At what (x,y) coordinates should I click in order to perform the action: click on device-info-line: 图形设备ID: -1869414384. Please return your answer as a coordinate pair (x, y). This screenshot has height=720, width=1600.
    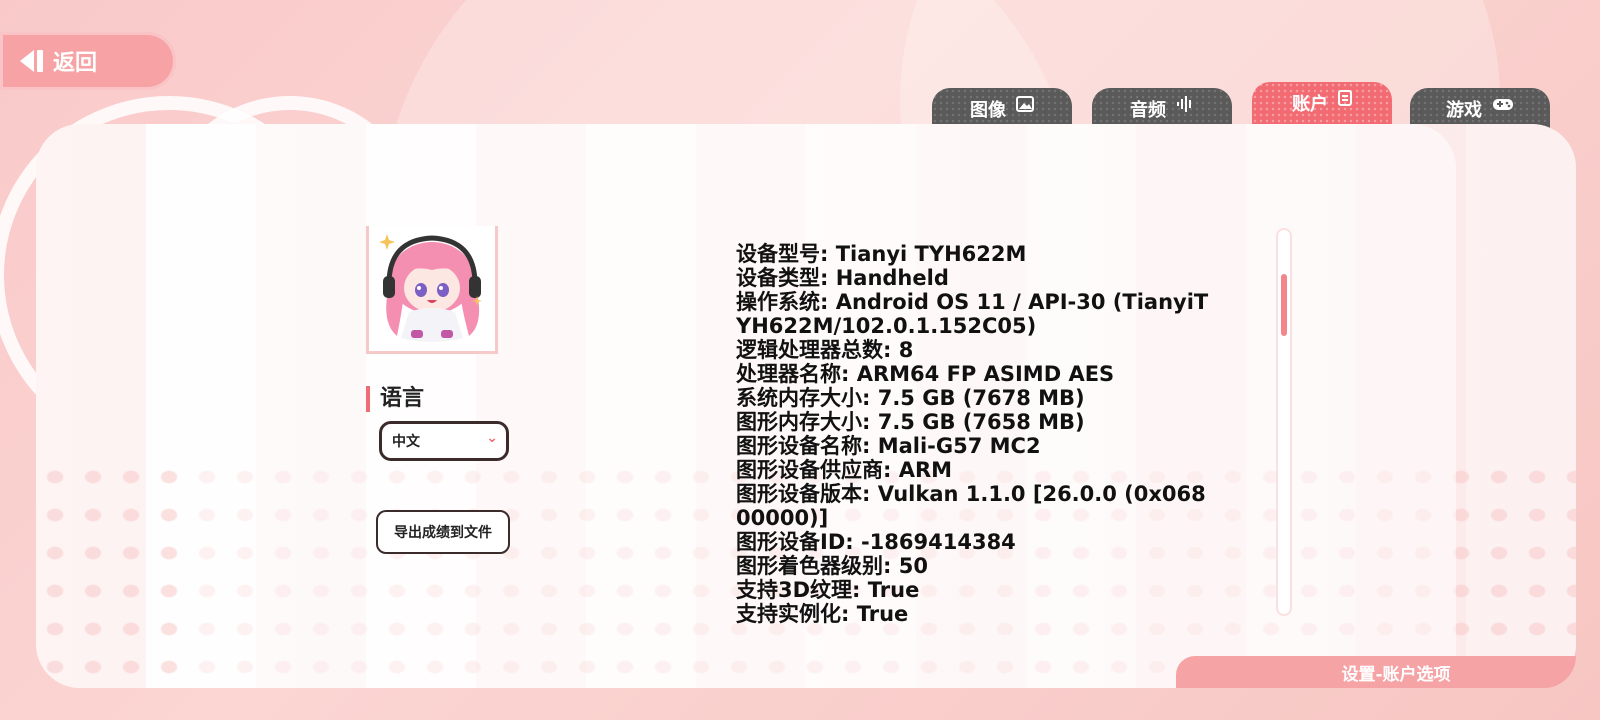
    Looking at the image, I should click on (876, 542).